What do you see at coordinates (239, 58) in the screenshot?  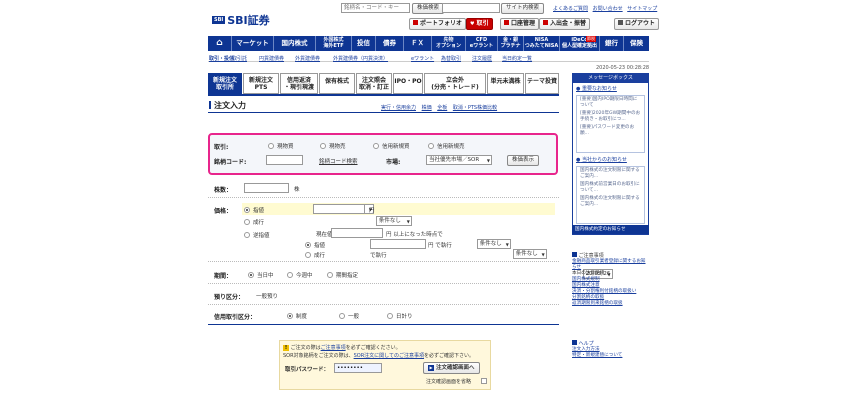 I see `subnav-trust: 取引託` at bounding box center [239, 58].